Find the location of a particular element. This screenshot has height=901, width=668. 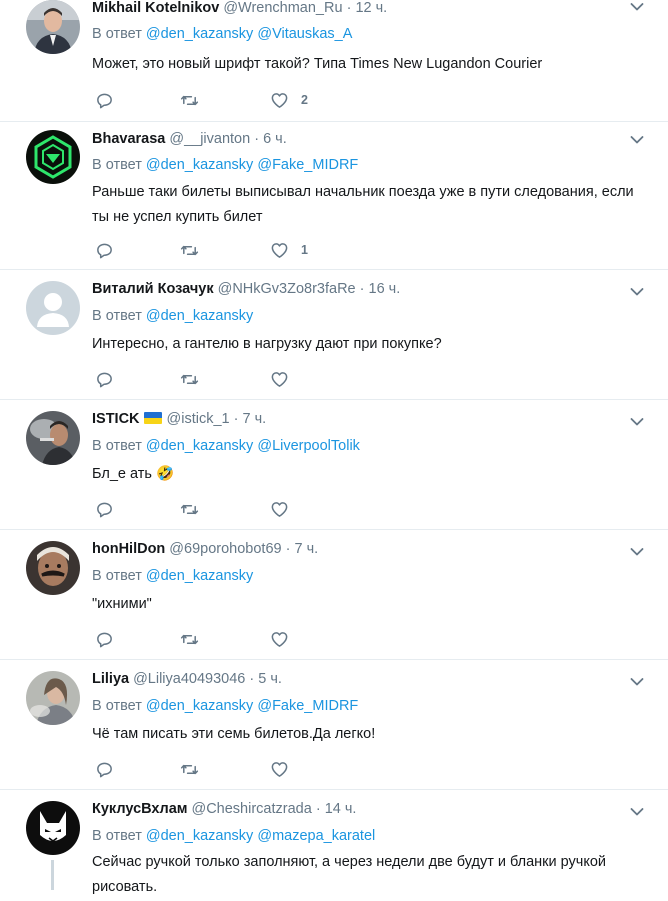

like-button: 2 is located at coordinates (289, 100).